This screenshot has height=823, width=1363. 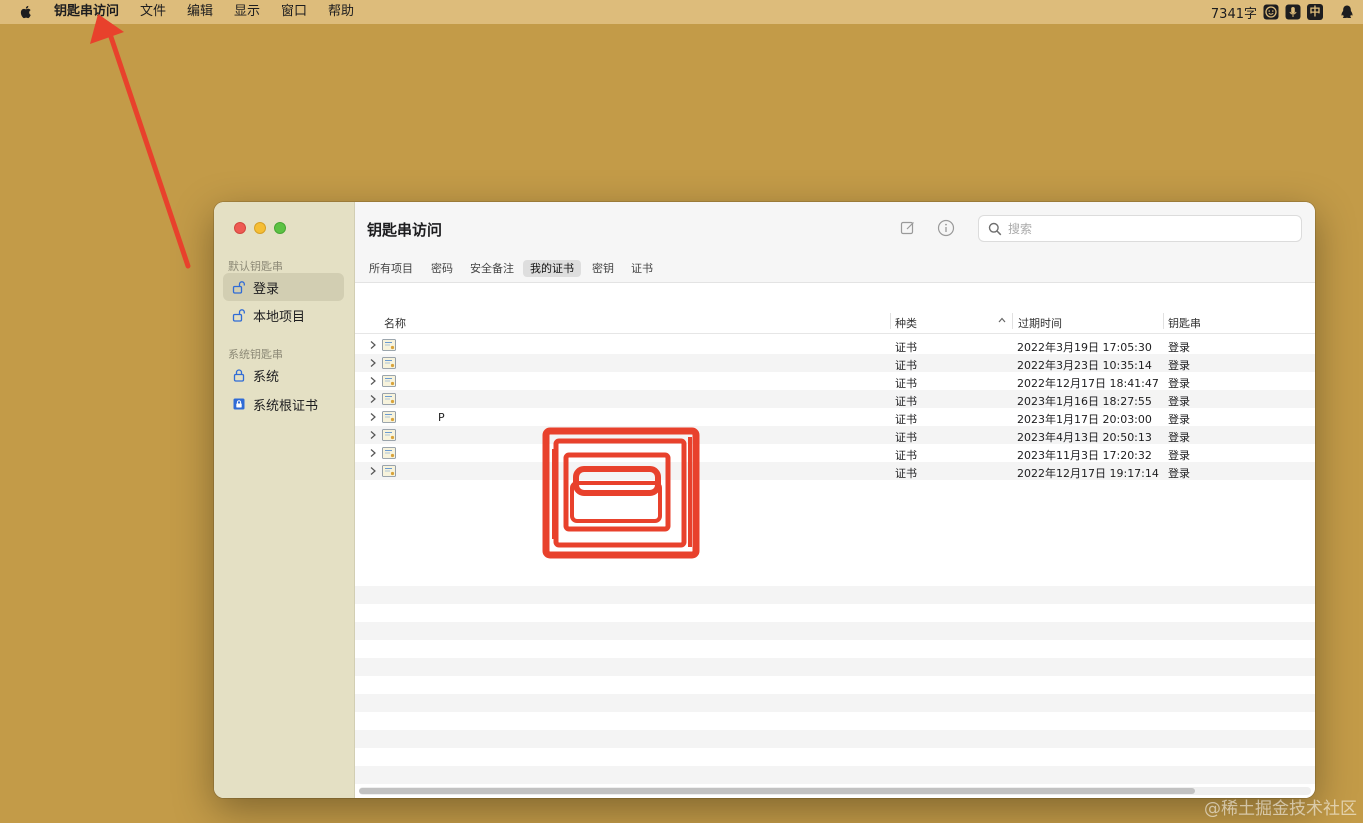 What do you see at coordinates (835, 471) in the screenshot?
I see `table-row: 证书 2022年12月17日 19:17:14 登录` at bounding box center [835, 471].